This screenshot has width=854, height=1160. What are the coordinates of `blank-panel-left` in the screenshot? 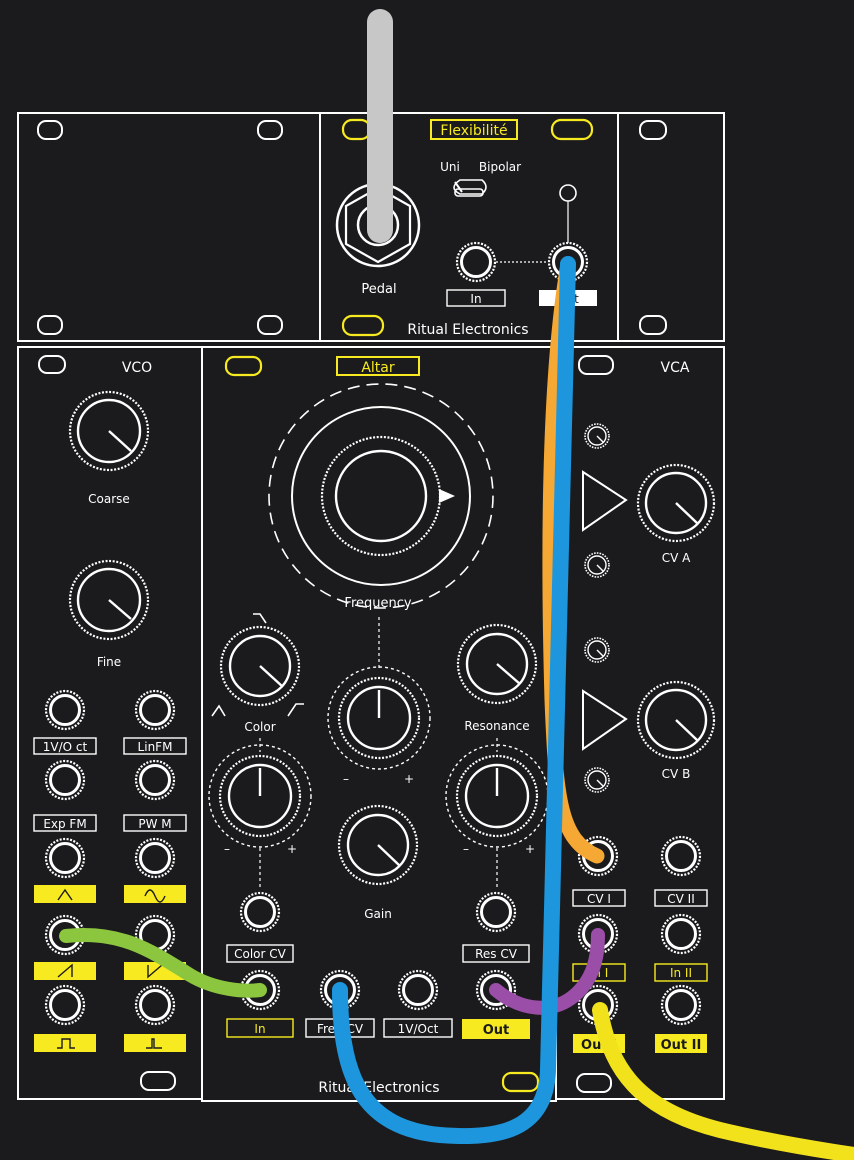 It's located at (169, 227).